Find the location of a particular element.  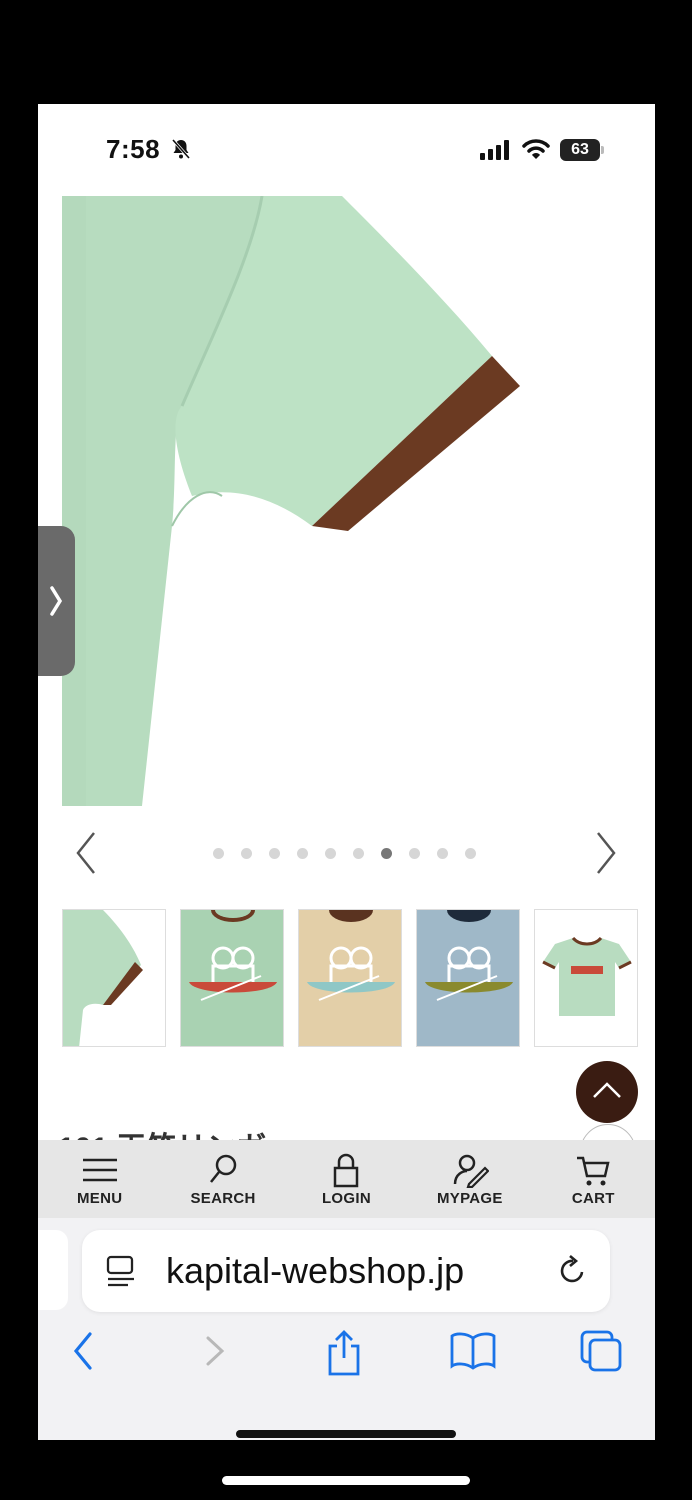

nav-mypage: MYPAGE is located at coordinates (470, 1179).